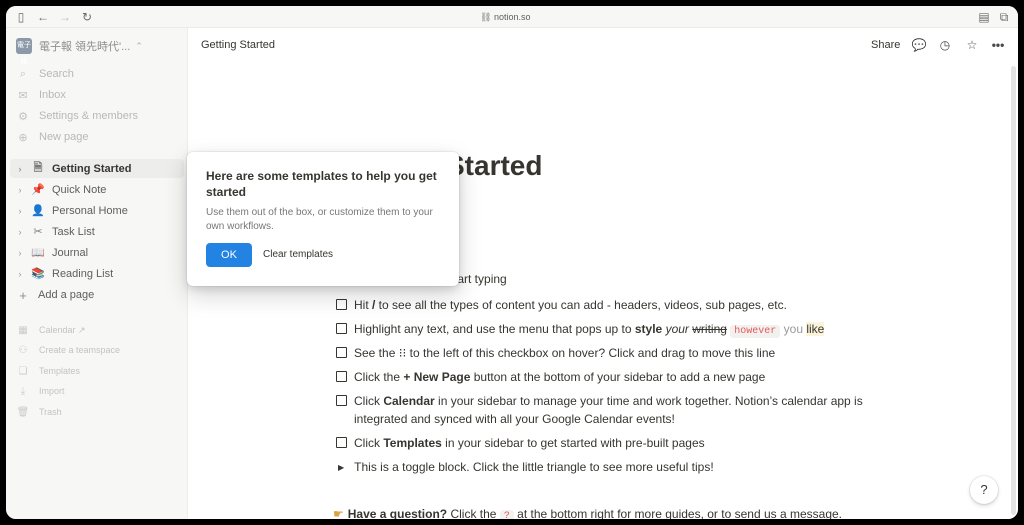 This screenshot has width=1024, height=525. I want to click on back-icon: ←, so click(43, 17).